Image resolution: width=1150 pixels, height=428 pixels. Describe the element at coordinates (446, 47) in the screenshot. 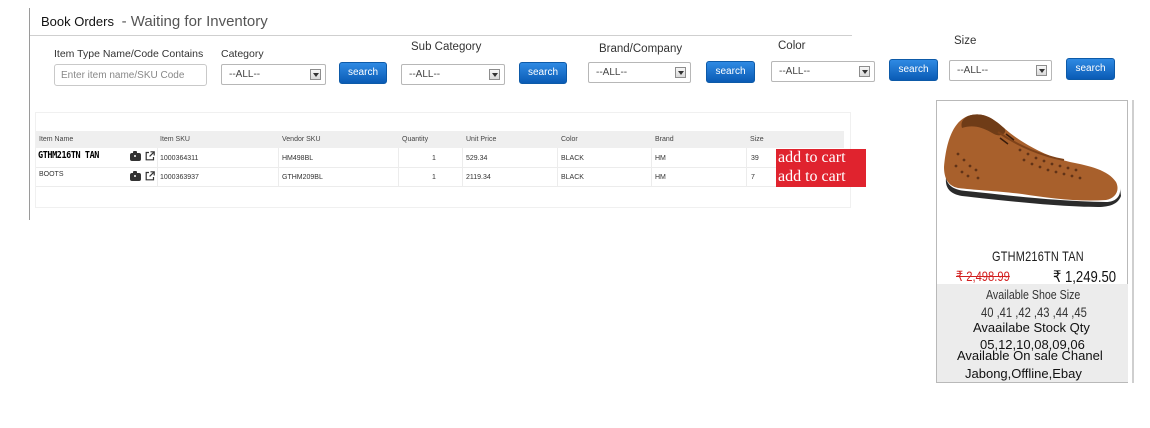

I see `sub-category-label: Sub Category` at that location.